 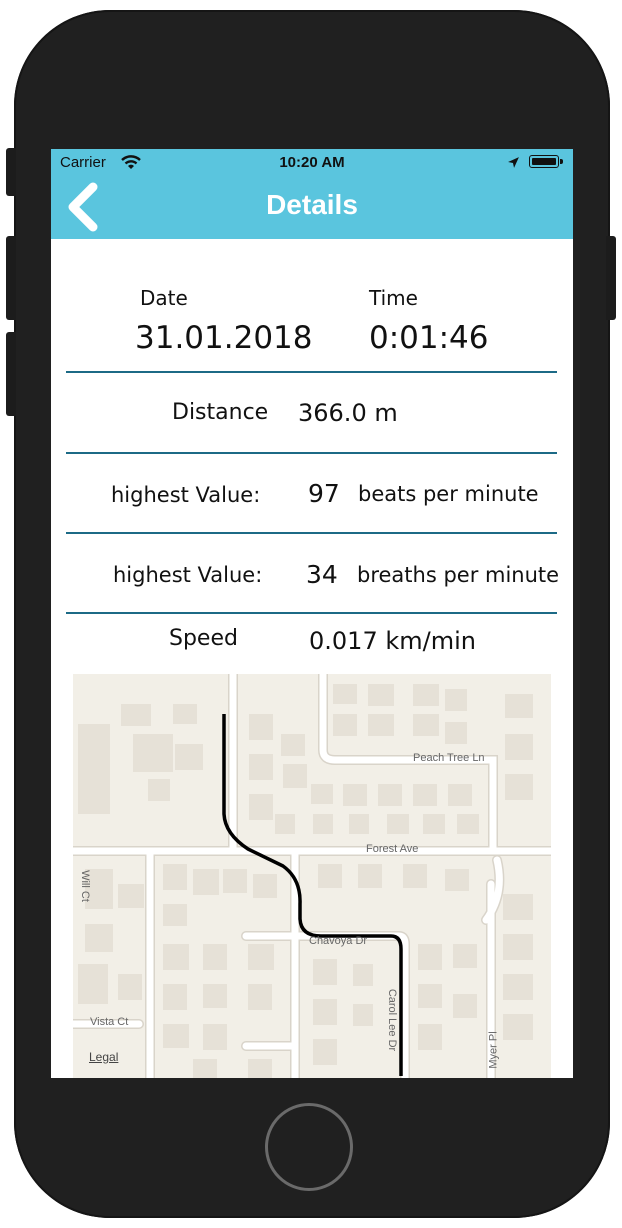 What do you see at coordinates (392, 641) in the screenshot?
I see `speed-value: 0.017 km/min` at bounding box center [392, 641].